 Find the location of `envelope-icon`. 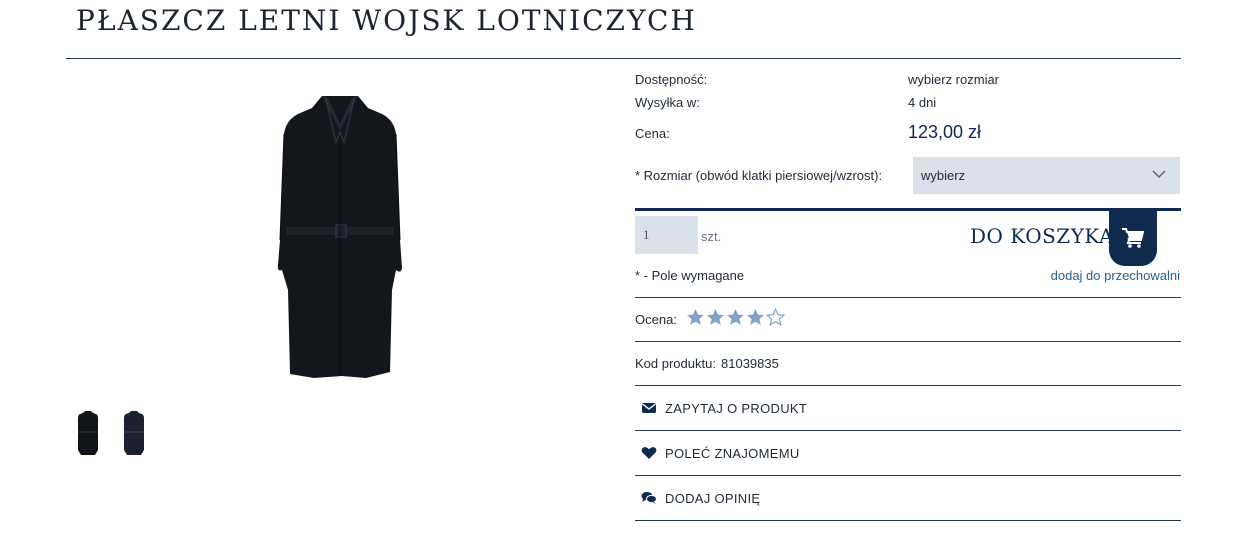

envelope-icon is located at coordinates (649, 408).